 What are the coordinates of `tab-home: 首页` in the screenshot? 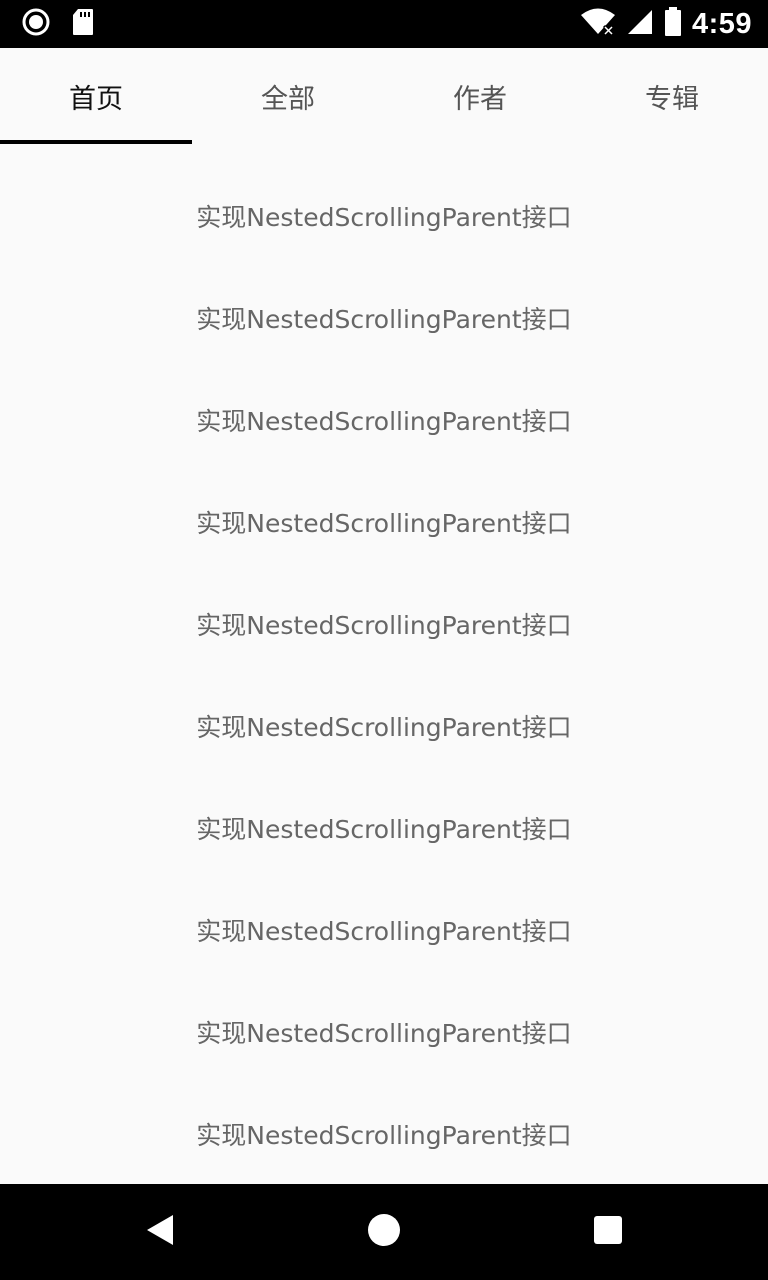 It's located at (96, 96).